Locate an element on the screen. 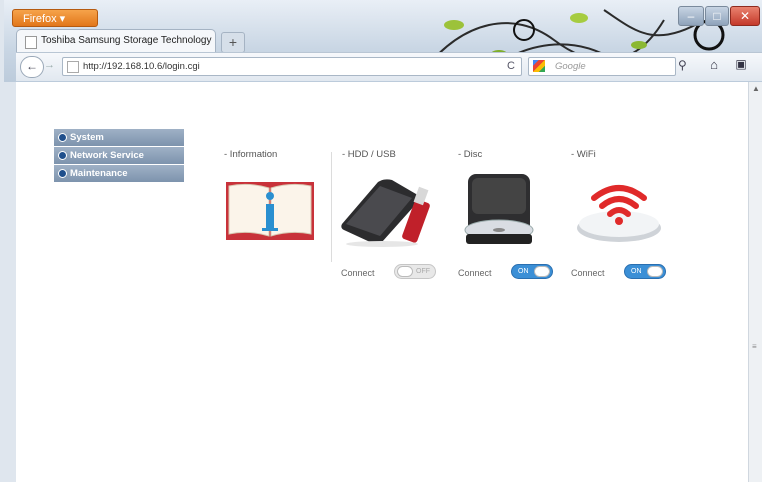 Image resolution: width=762 pixels, height=482 pixels. tab-title: Toshiba Samsung Storage Technology is located at coordinates (126, 40).